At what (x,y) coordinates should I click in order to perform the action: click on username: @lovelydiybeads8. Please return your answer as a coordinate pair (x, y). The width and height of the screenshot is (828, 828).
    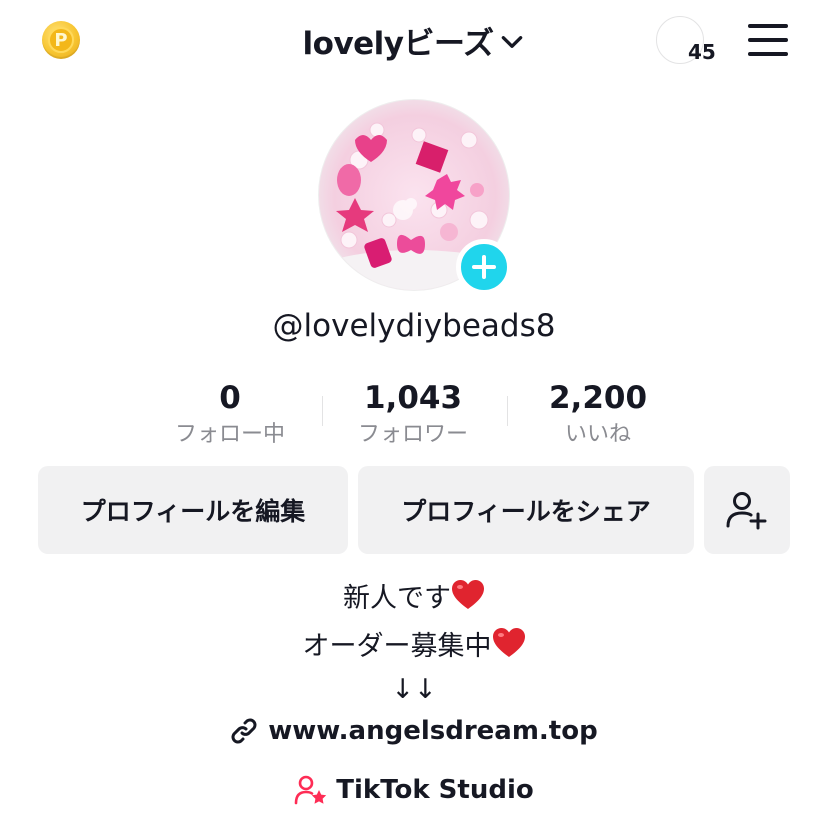
    Looking at the image, I should click on (414, 326).